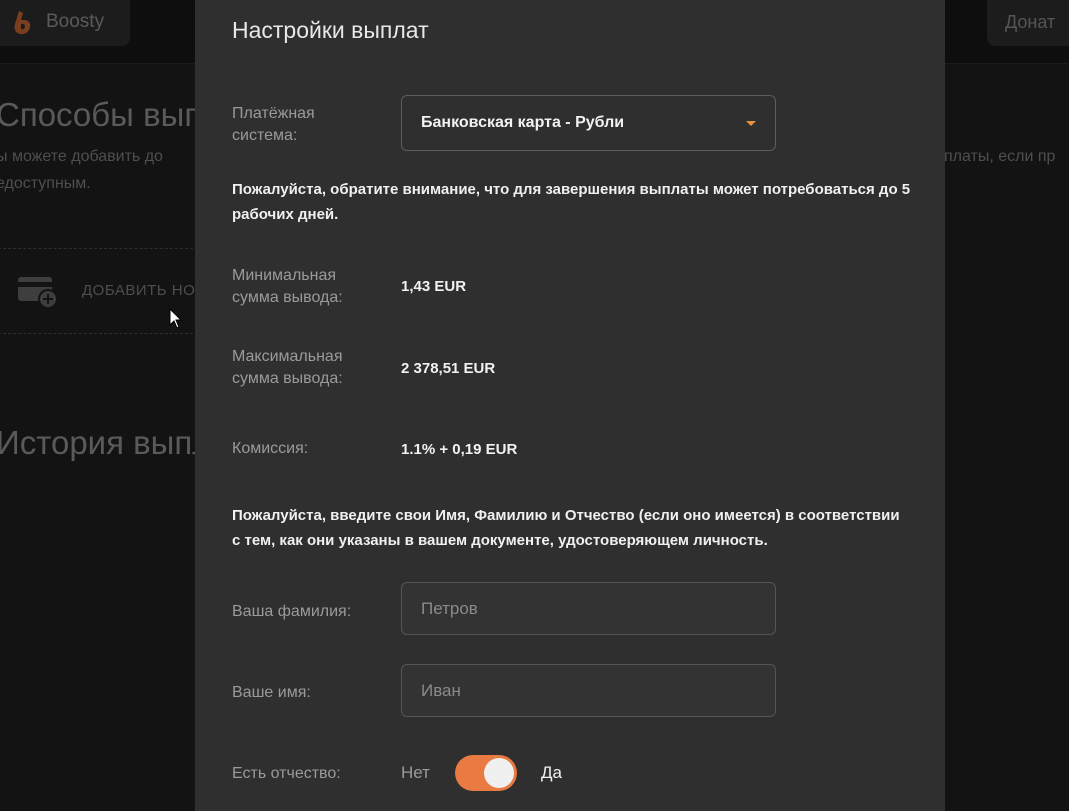 This screenshot has width=1069, height=811. What do you see at coordinates (415, 772) in the screenshot?
I see `toggle-off-label: Нет` at bounding box center [415, 772].